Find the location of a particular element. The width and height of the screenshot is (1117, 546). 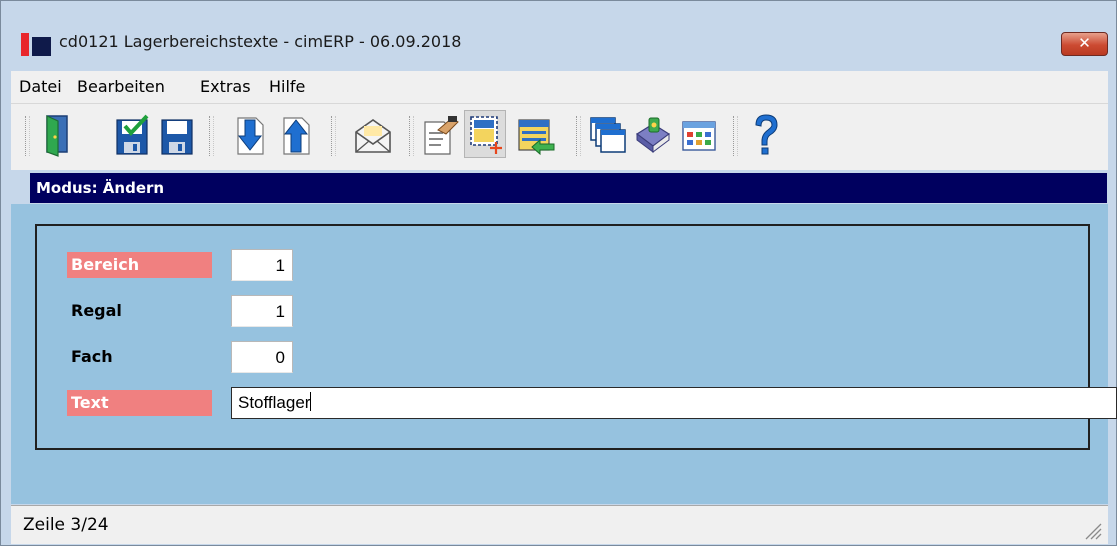

text-caret is located at coordinates (311, 401).